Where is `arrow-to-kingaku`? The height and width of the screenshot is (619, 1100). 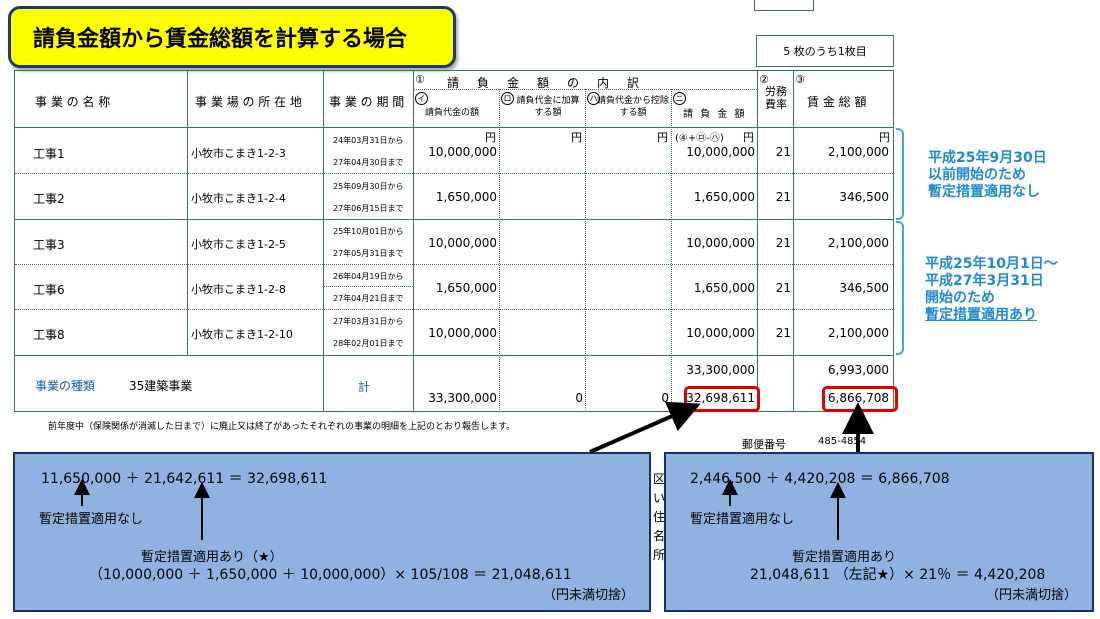 arrow-to-kingaku is located at coordinates (645, 427).